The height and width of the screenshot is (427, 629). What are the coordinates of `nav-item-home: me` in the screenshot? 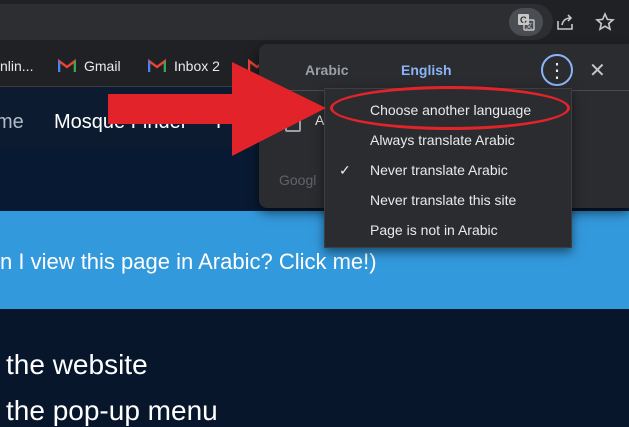 It's located at (12, 122).